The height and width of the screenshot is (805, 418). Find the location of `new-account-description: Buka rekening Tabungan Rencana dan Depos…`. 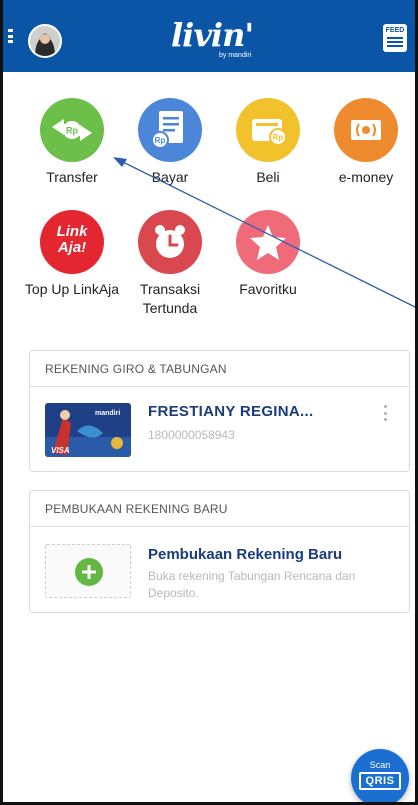

new-account-description: Buka rekening Tabungan Rencana dan Depos… is located at coordinates (252, 584).